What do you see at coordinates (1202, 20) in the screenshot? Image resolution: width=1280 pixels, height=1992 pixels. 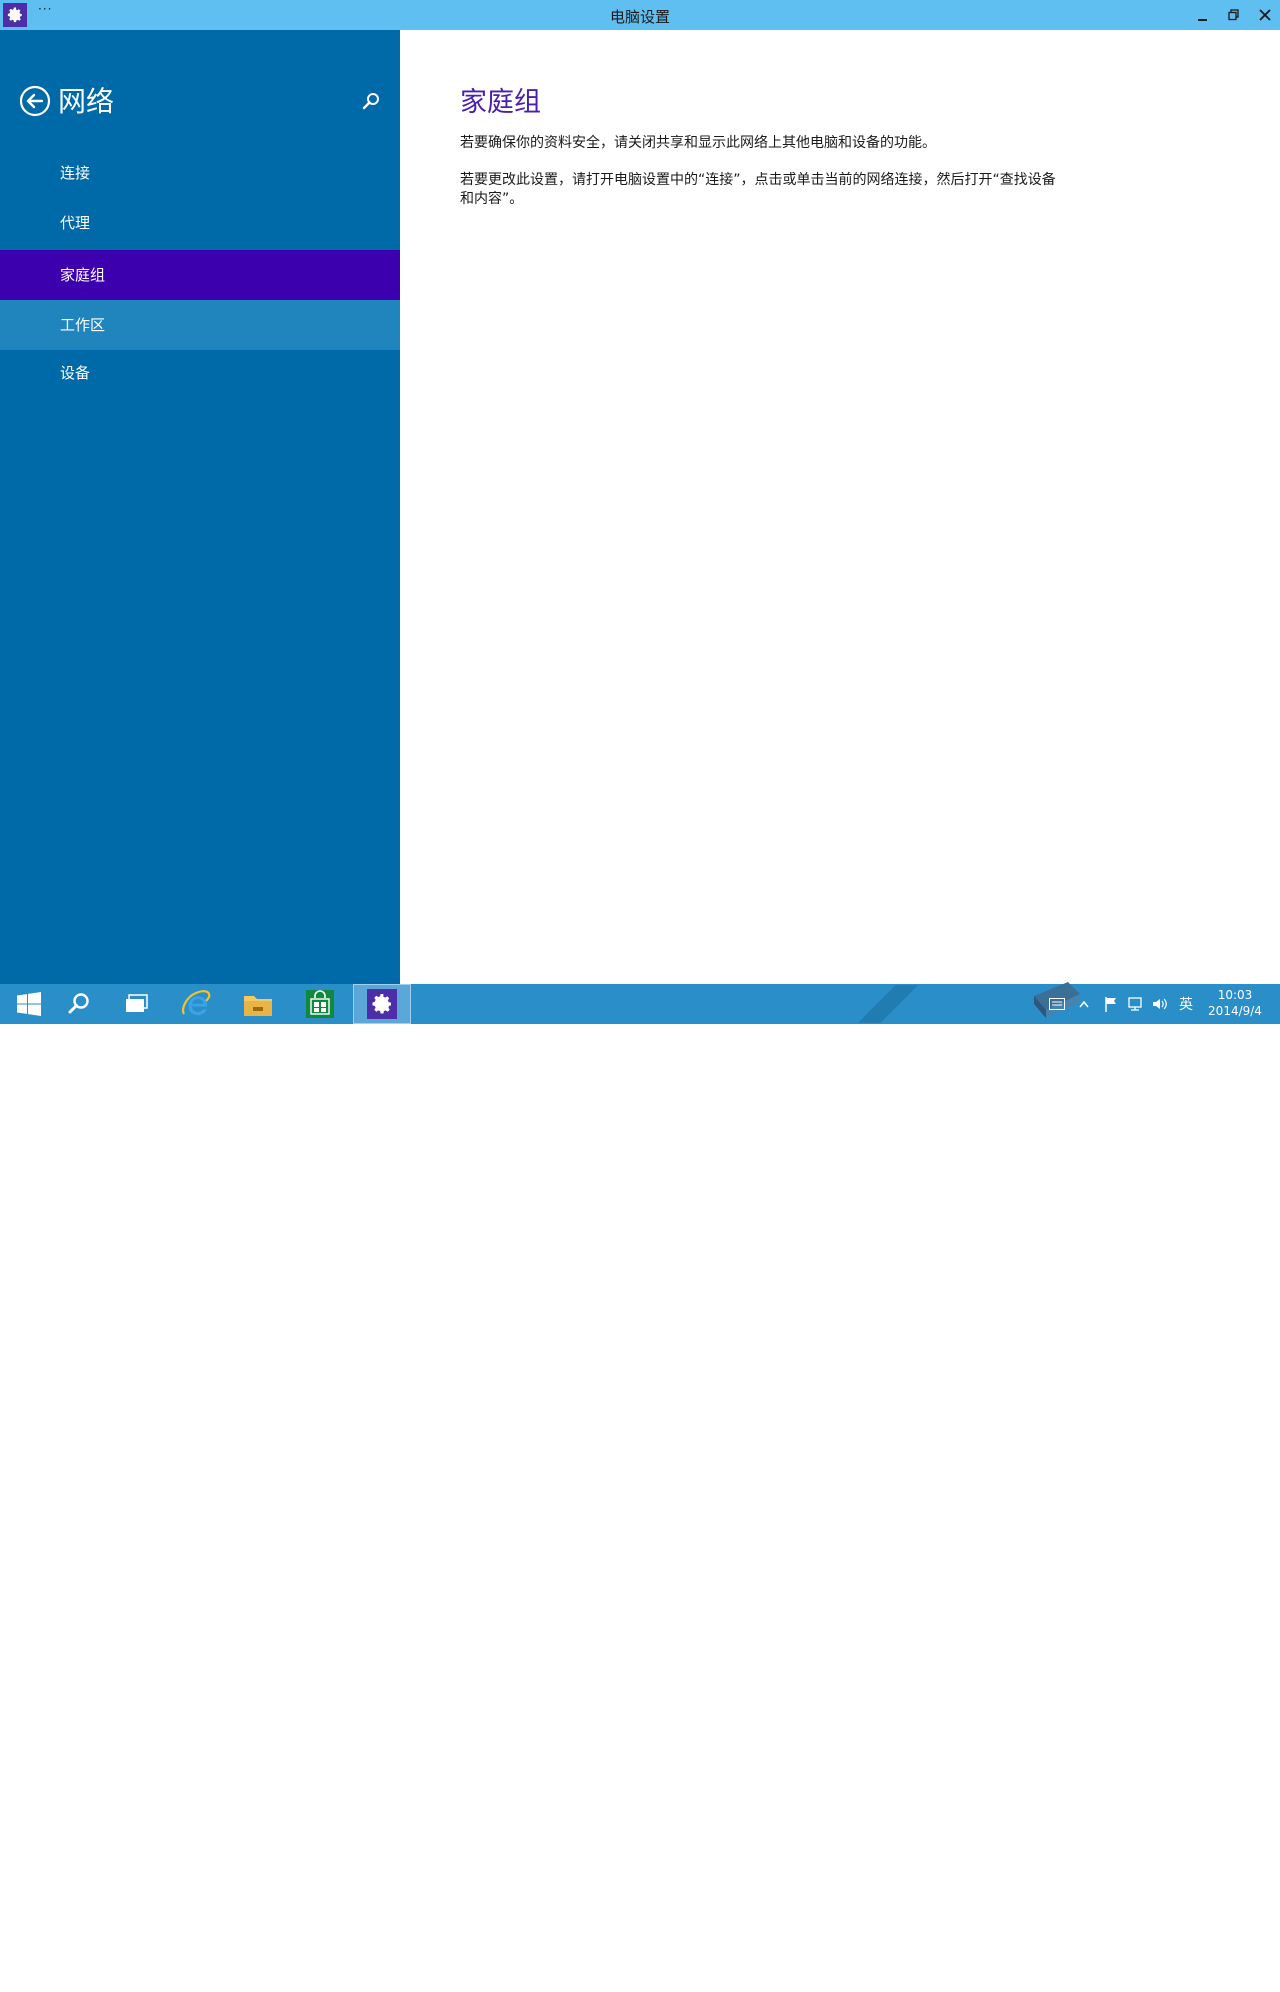 I see `minimize-icon` at bounding box center [1202, 20].